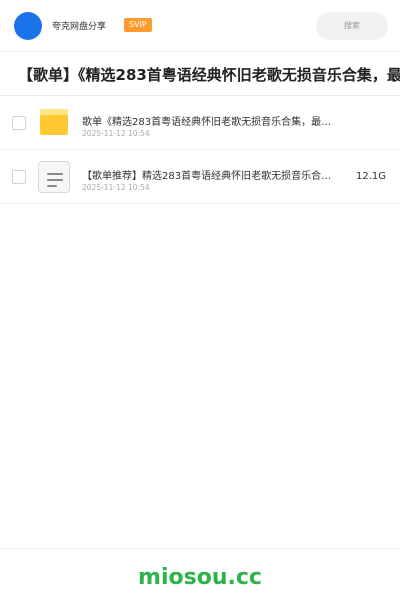 The image size is (400, 600). Describe the element at coordinates (370, 176) in the screenshot. I see `file-size: 12.1G` at that location.